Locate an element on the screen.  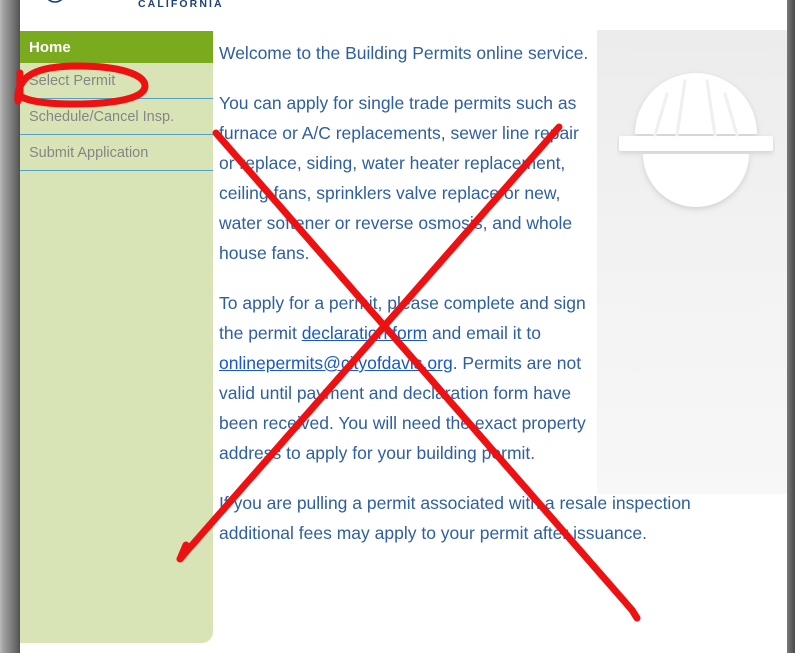
city-seal-arc-logo-icon is located at coordinates (55, 1).